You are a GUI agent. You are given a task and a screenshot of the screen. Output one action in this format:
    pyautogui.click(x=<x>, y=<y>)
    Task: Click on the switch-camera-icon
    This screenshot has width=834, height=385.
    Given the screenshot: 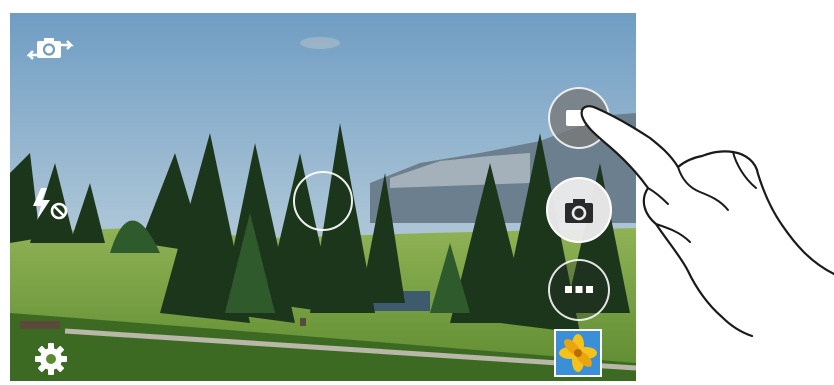 What is the action you would take?
    pyautogui.click(x=50, y=49)
    